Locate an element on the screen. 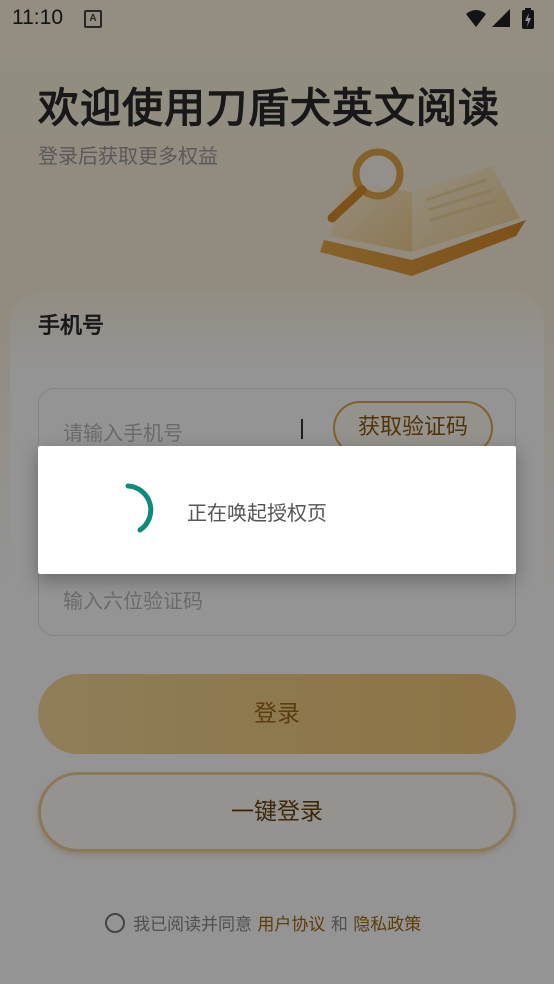 This screenshot has width=554, height=984. loading-dialog: 正在唤起授权页 is located at coordinates (277, 510).